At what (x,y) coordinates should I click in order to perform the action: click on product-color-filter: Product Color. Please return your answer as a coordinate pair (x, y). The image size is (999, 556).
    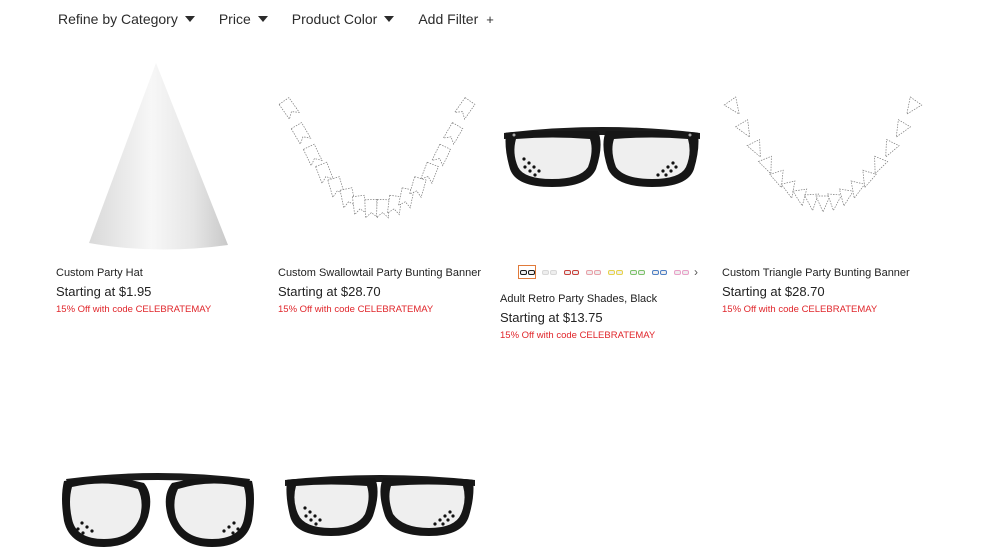
    Looking at the image, I should click on (343, 19).